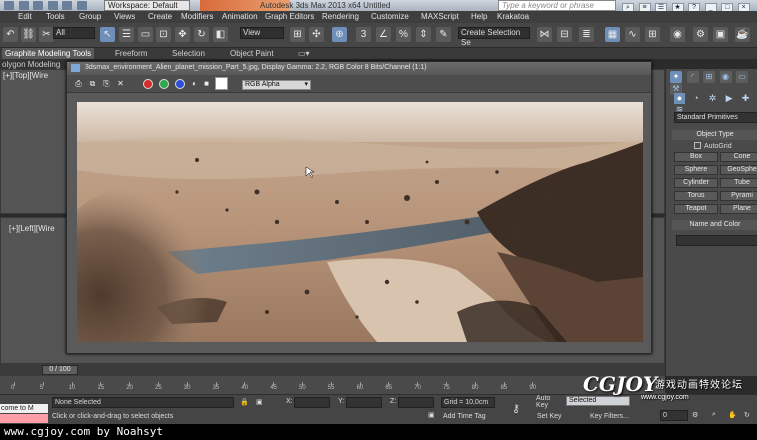  I want to click on save-image-icon: ⎙, so click(78, 83).